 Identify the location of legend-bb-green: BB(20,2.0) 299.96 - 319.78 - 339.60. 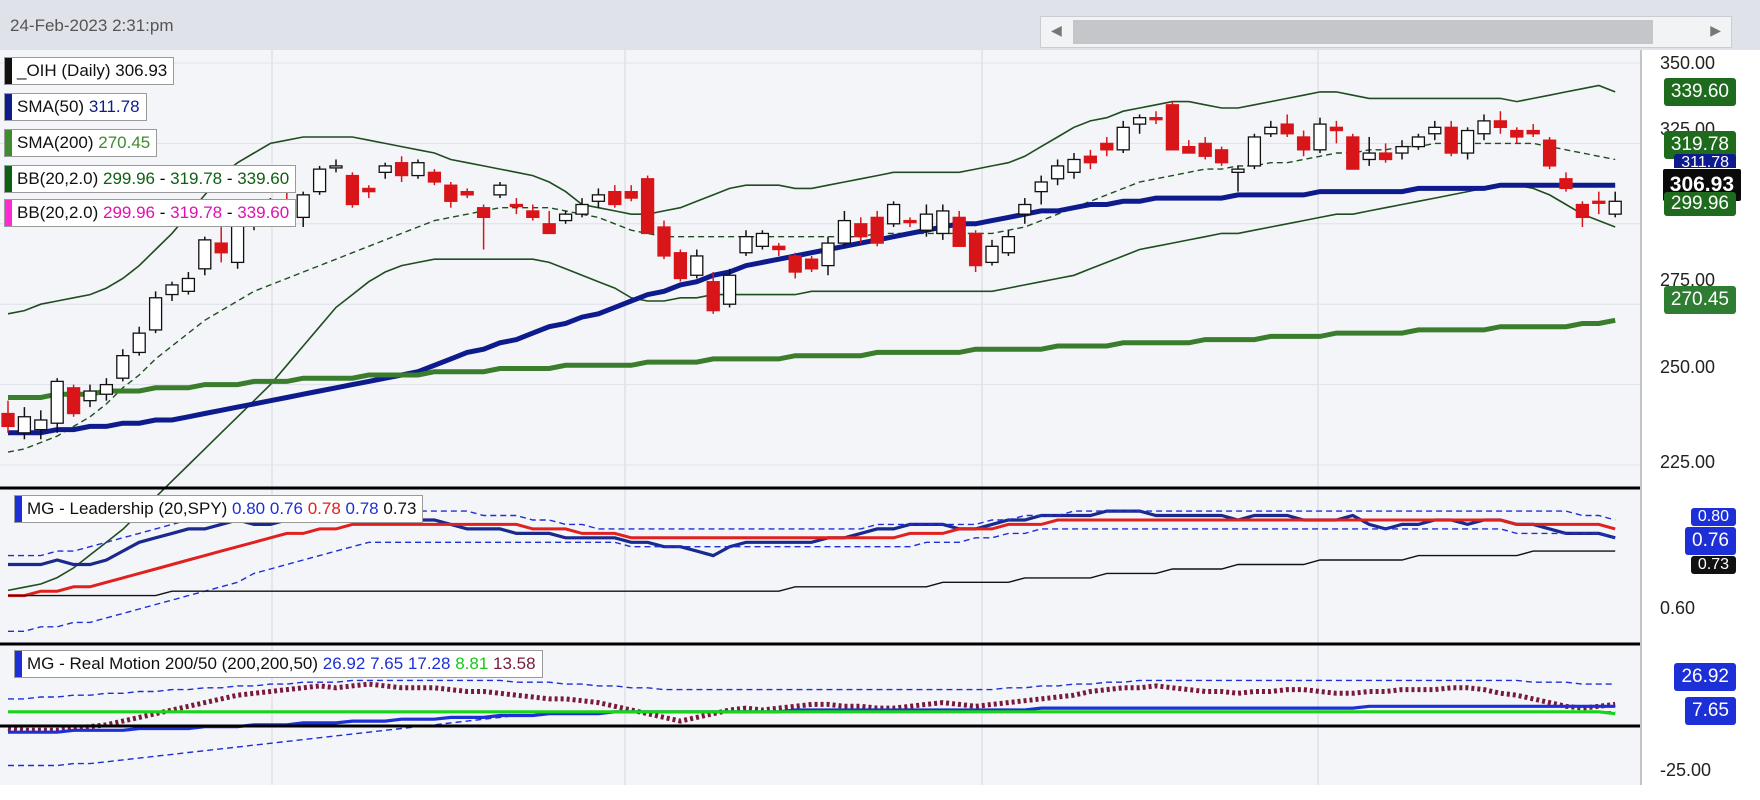
(150, 179).